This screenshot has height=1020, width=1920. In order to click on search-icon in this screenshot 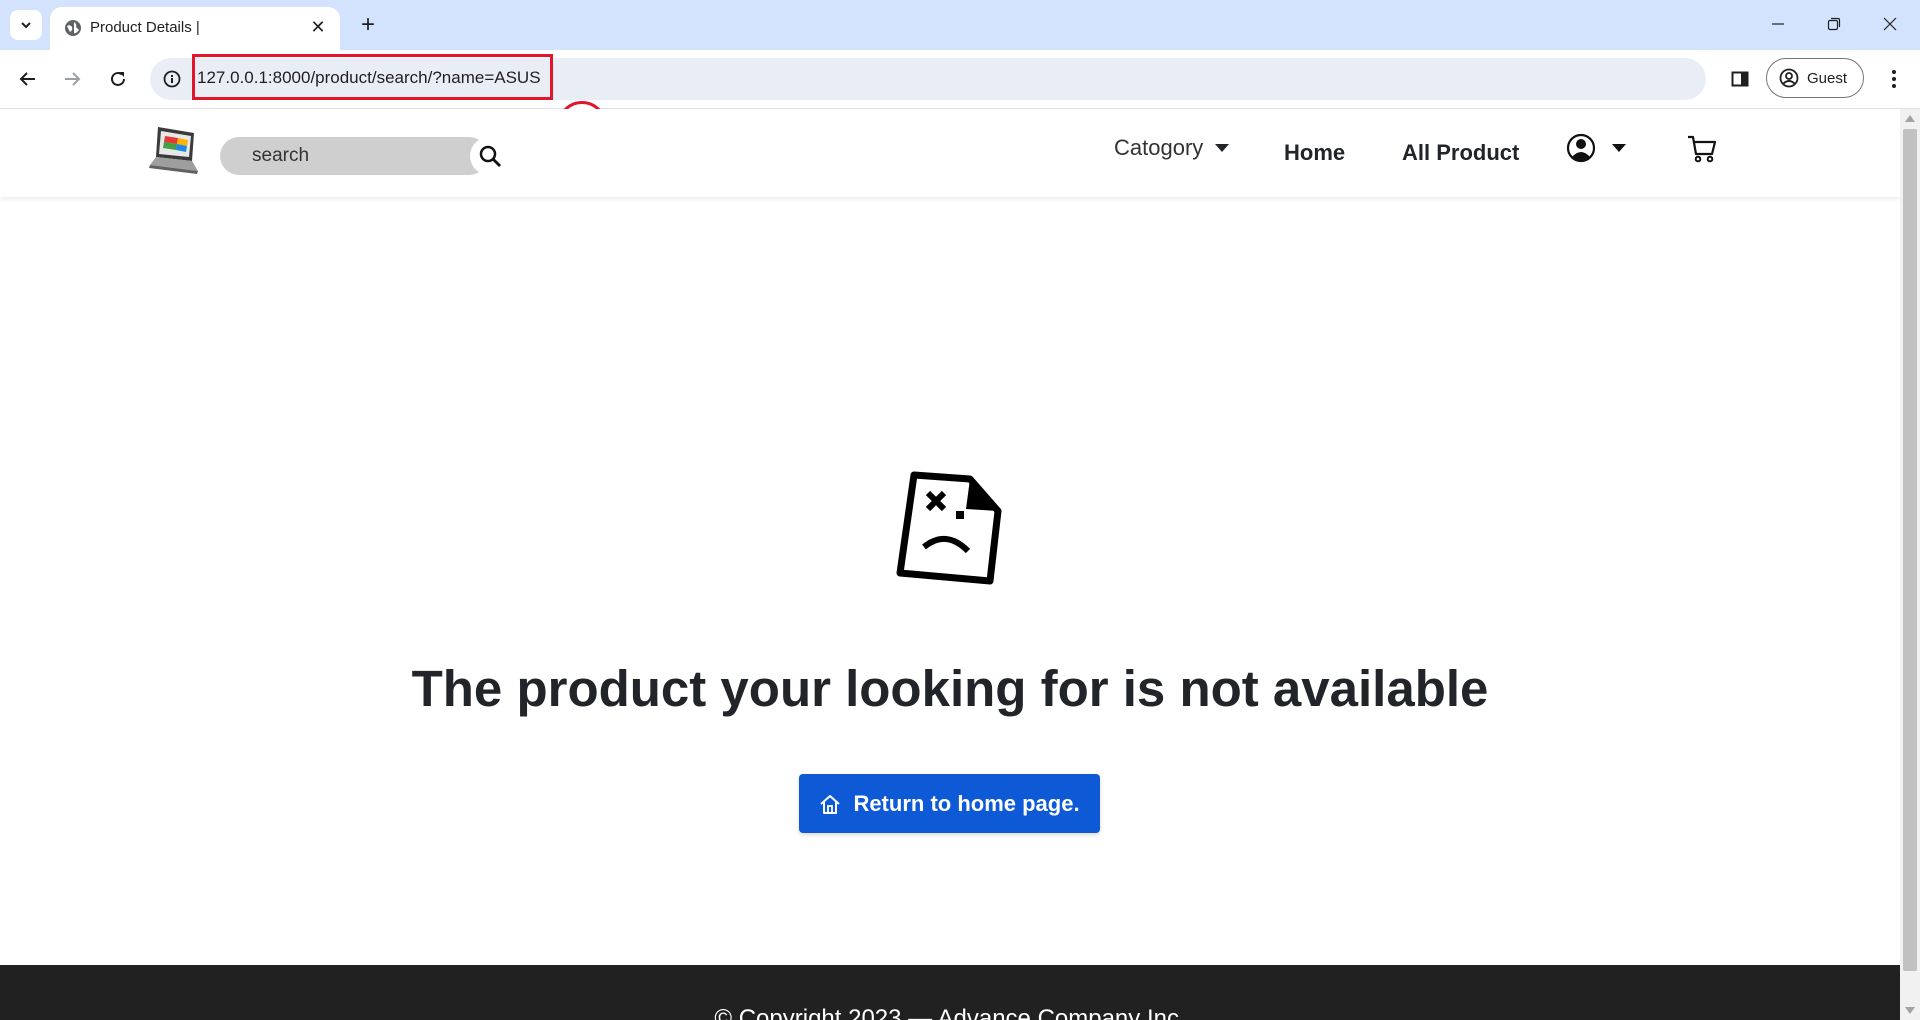, I will do `click(490, 156)`.